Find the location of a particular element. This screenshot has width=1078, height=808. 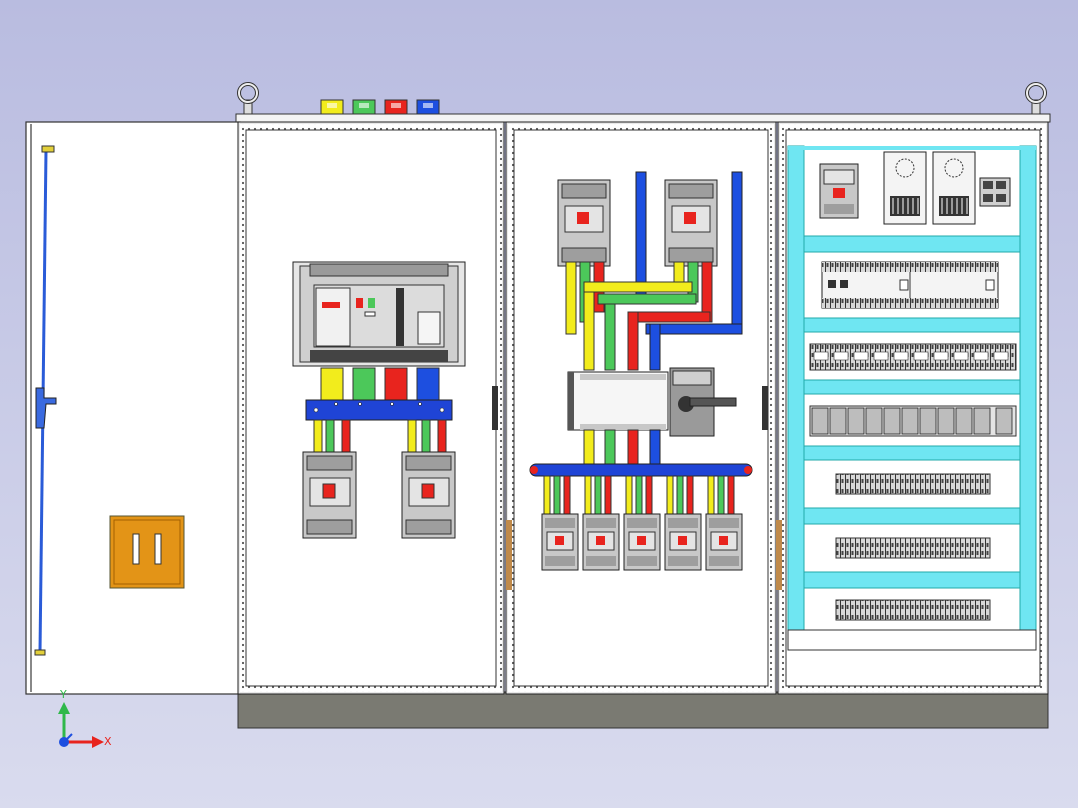

transfer-switch is located at coordinates (652, 402).